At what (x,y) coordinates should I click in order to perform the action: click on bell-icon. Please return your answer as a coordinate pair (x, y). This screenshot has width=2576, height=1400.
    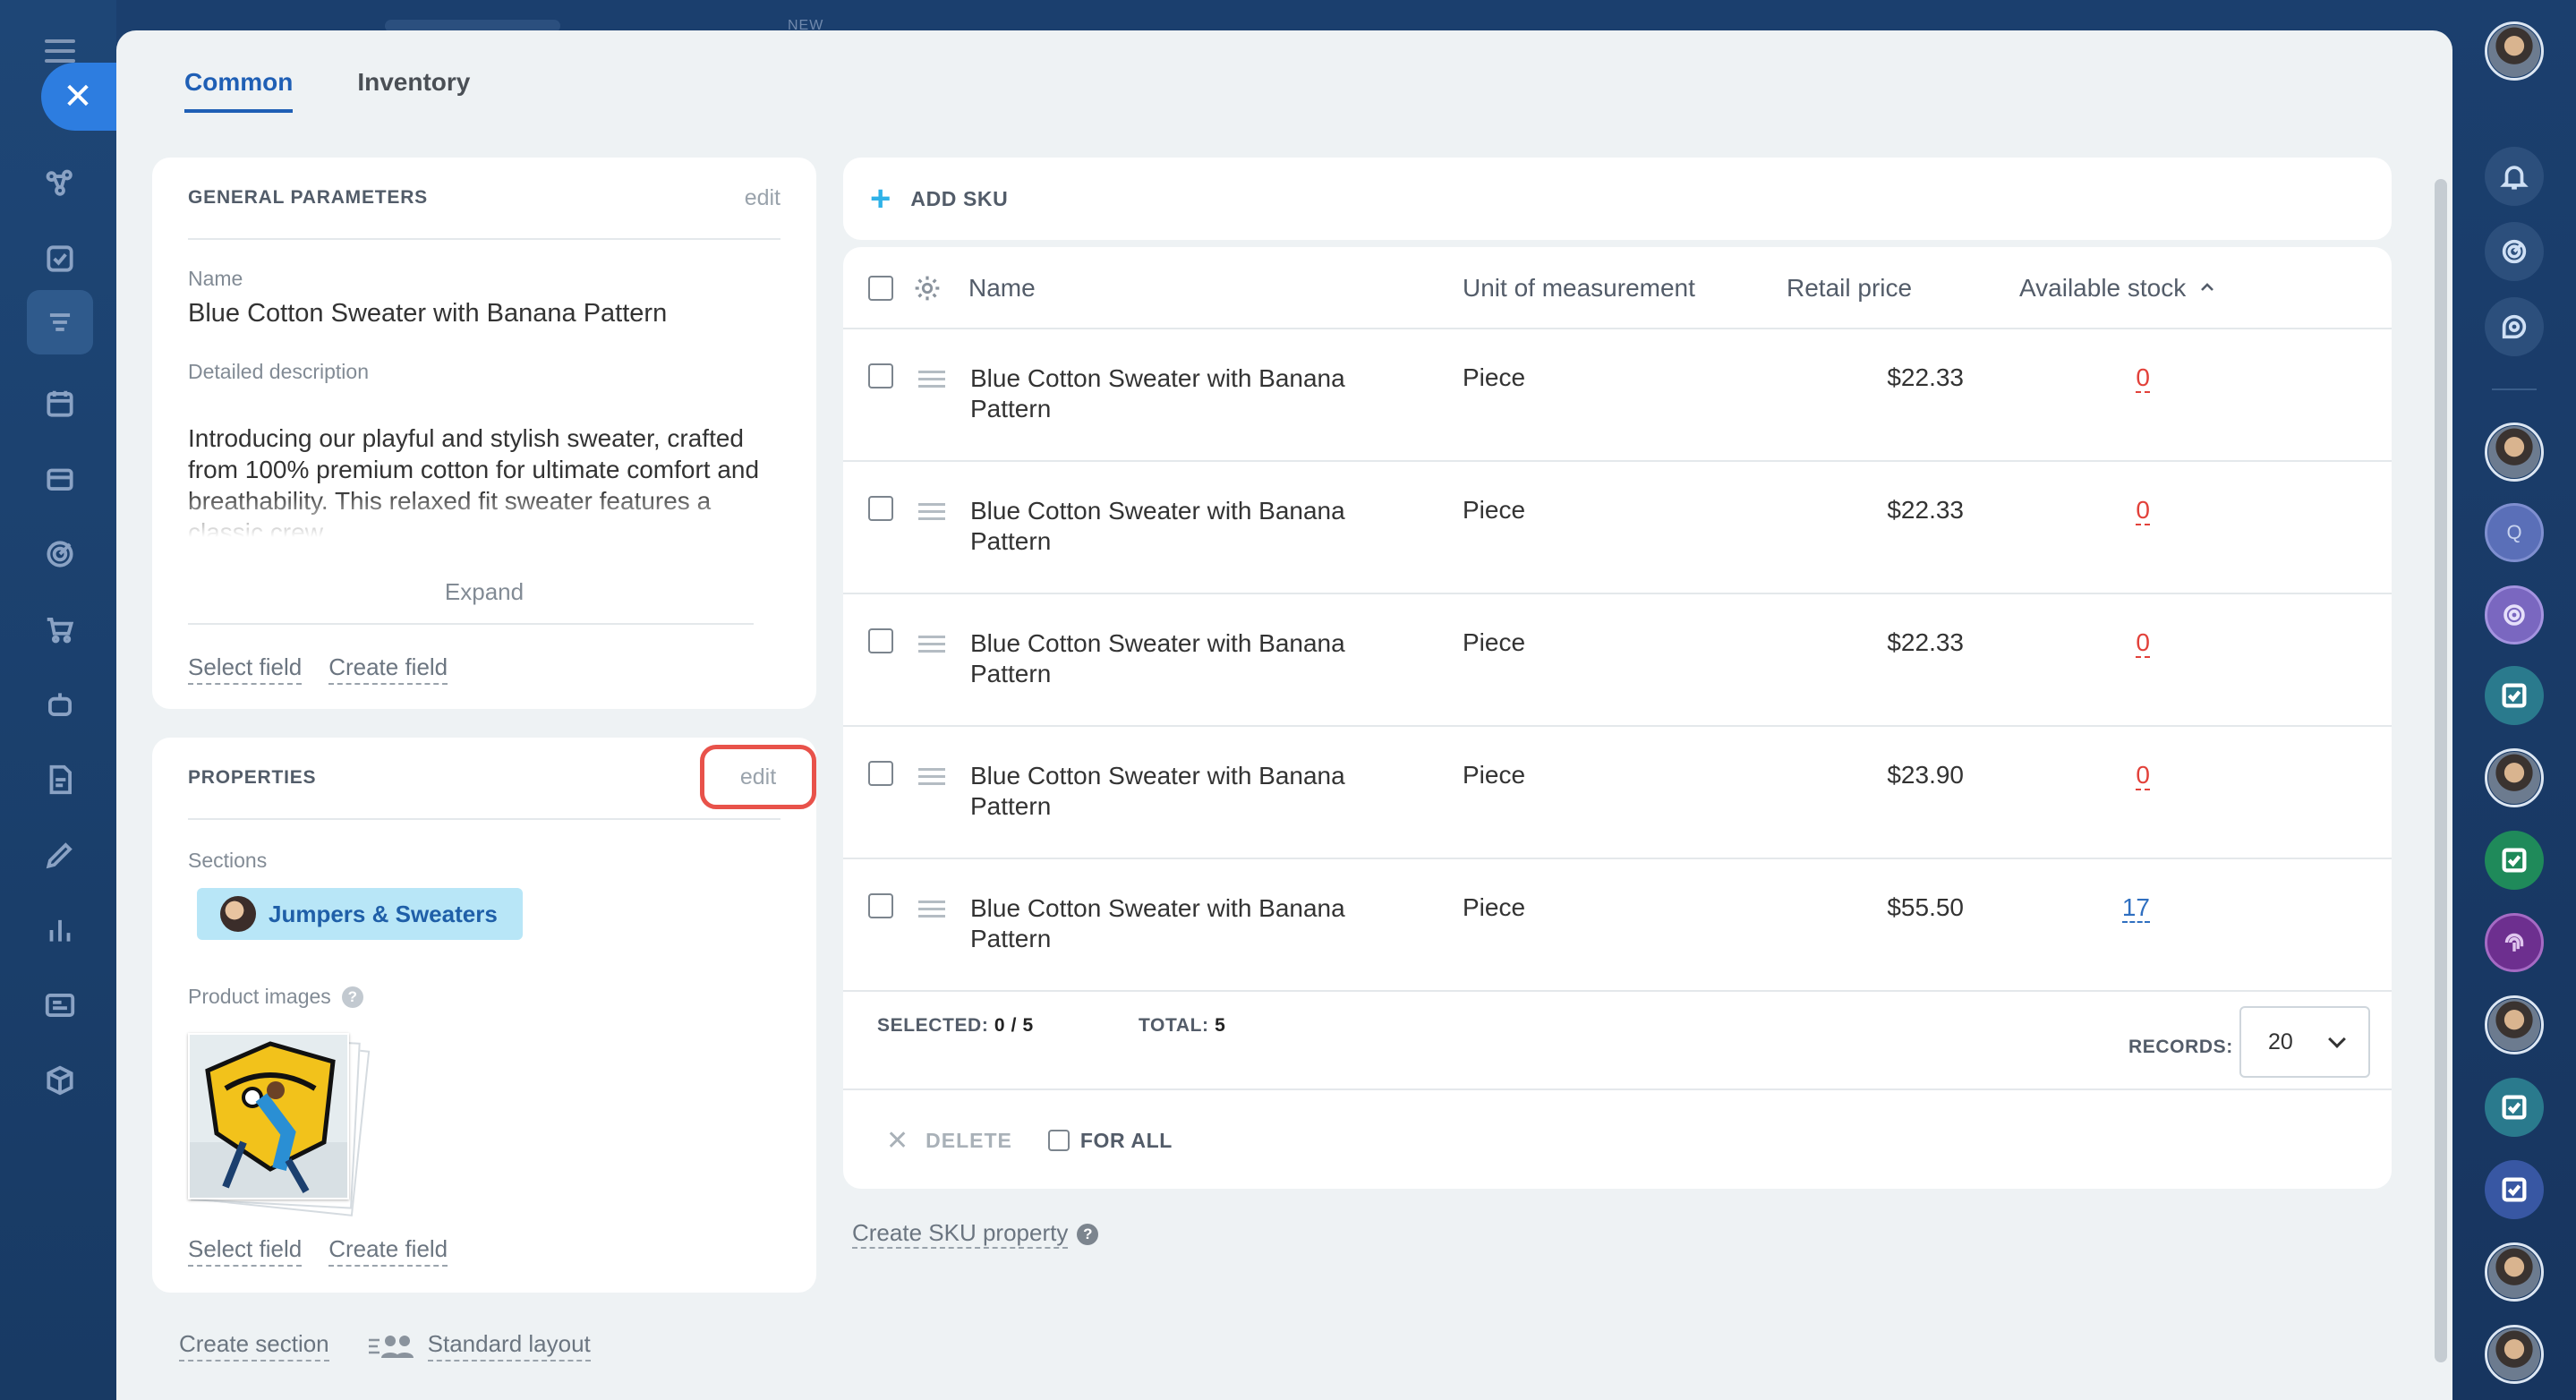
    Looking at the image, I should click on (2514, 176).